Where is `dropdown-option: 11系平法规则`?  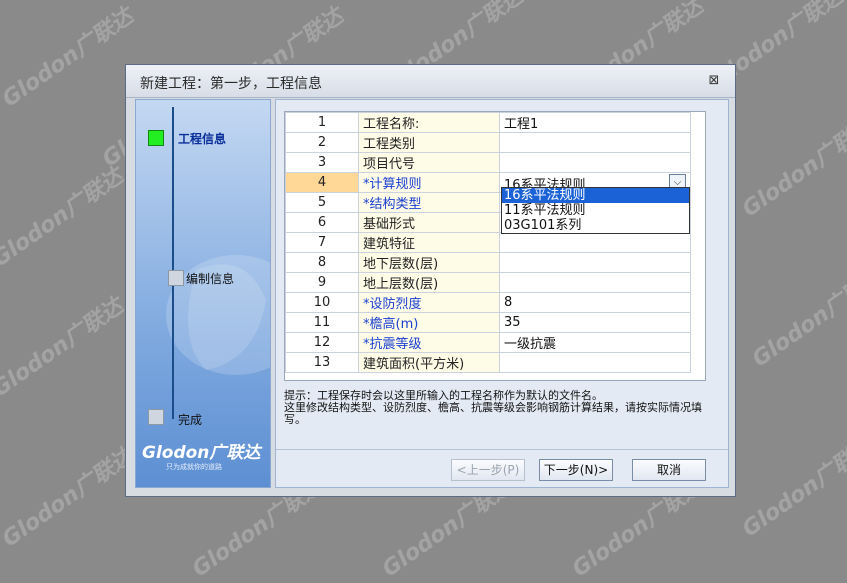 dropdown-option: 11系平法规则 is located at coordinates (595, 210).